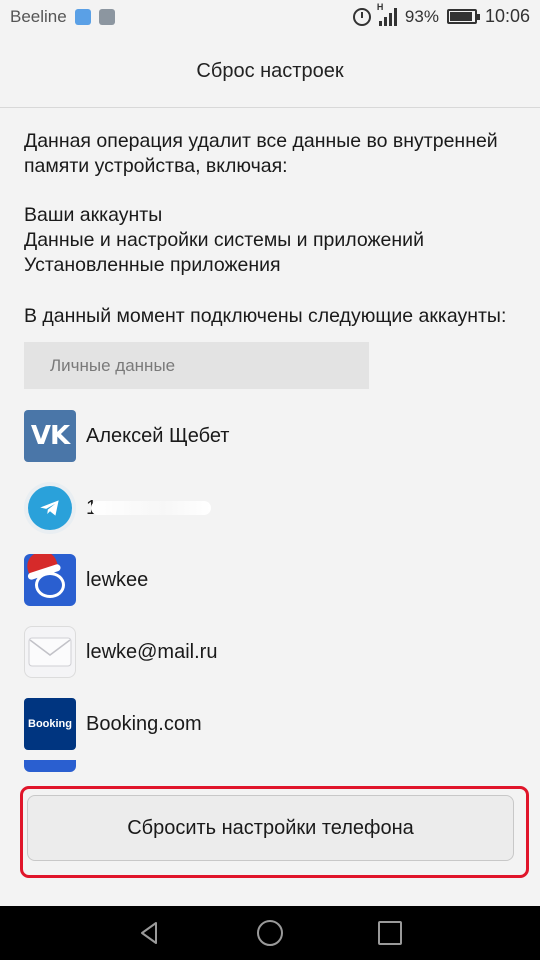  What do you see at coordinates (270, 508) in the screenshot?
I see `account-item-telegram: 1` at bounding box center [270, 508].